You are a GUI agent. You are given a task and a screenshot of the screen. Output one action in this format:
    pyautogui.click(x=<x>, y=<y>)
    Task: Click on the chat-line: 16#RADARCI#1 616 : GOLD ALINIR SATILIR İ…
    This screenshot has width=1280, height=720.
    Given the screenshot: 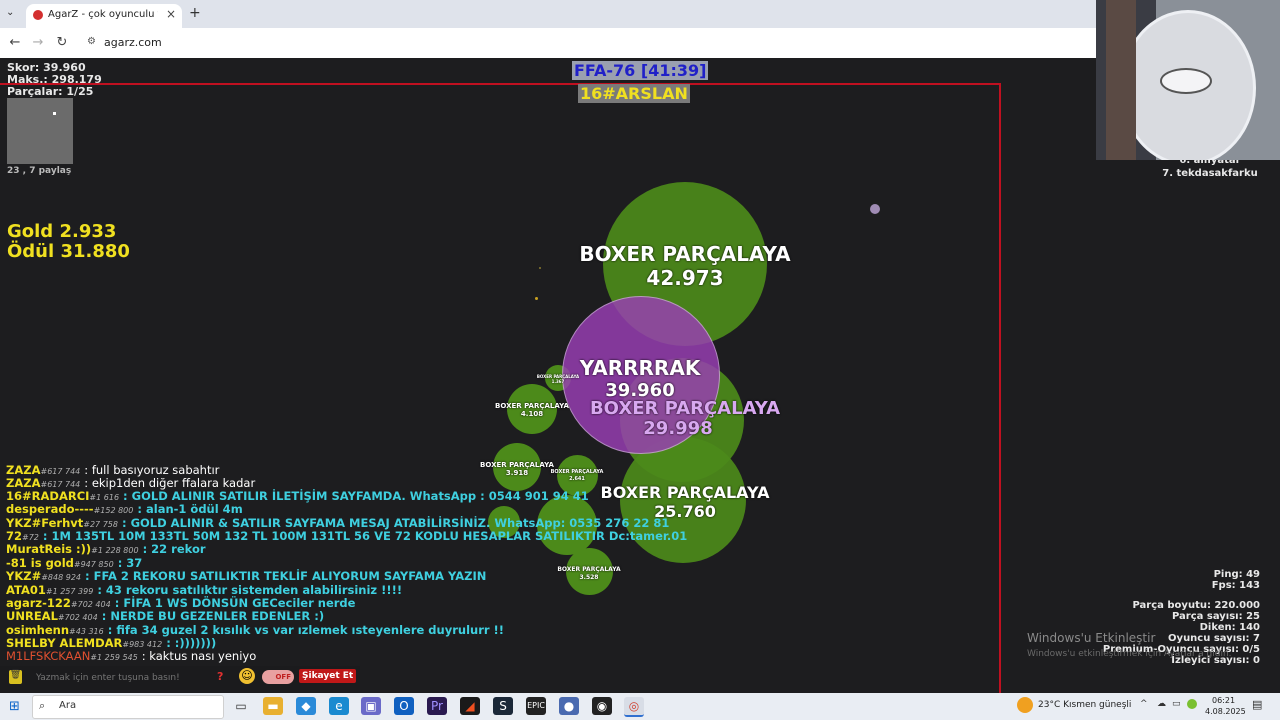 What is the action you would take?
    pyautogui.click(x=297, y=496)
    